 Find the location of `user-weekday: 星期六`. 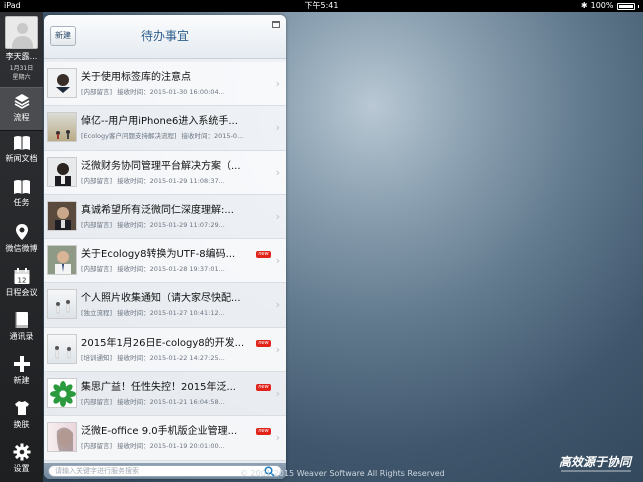

user-weekday: 星期六 is located at coordinates (21, 77).